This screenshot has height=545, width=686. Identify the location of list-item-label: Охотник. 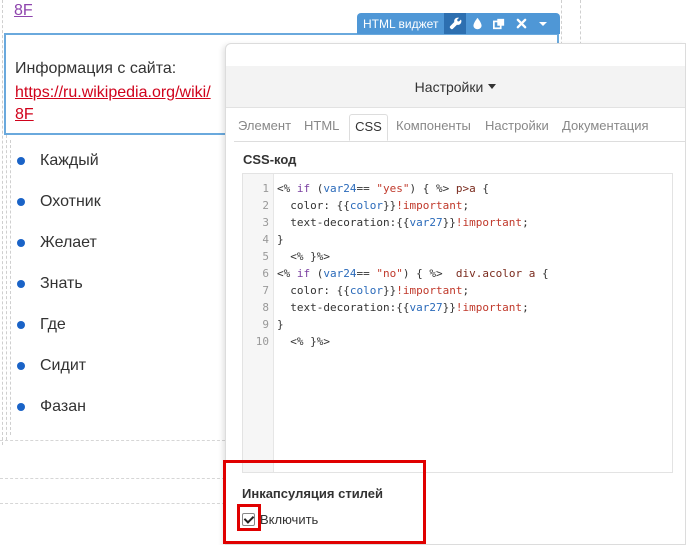
(70, 201).